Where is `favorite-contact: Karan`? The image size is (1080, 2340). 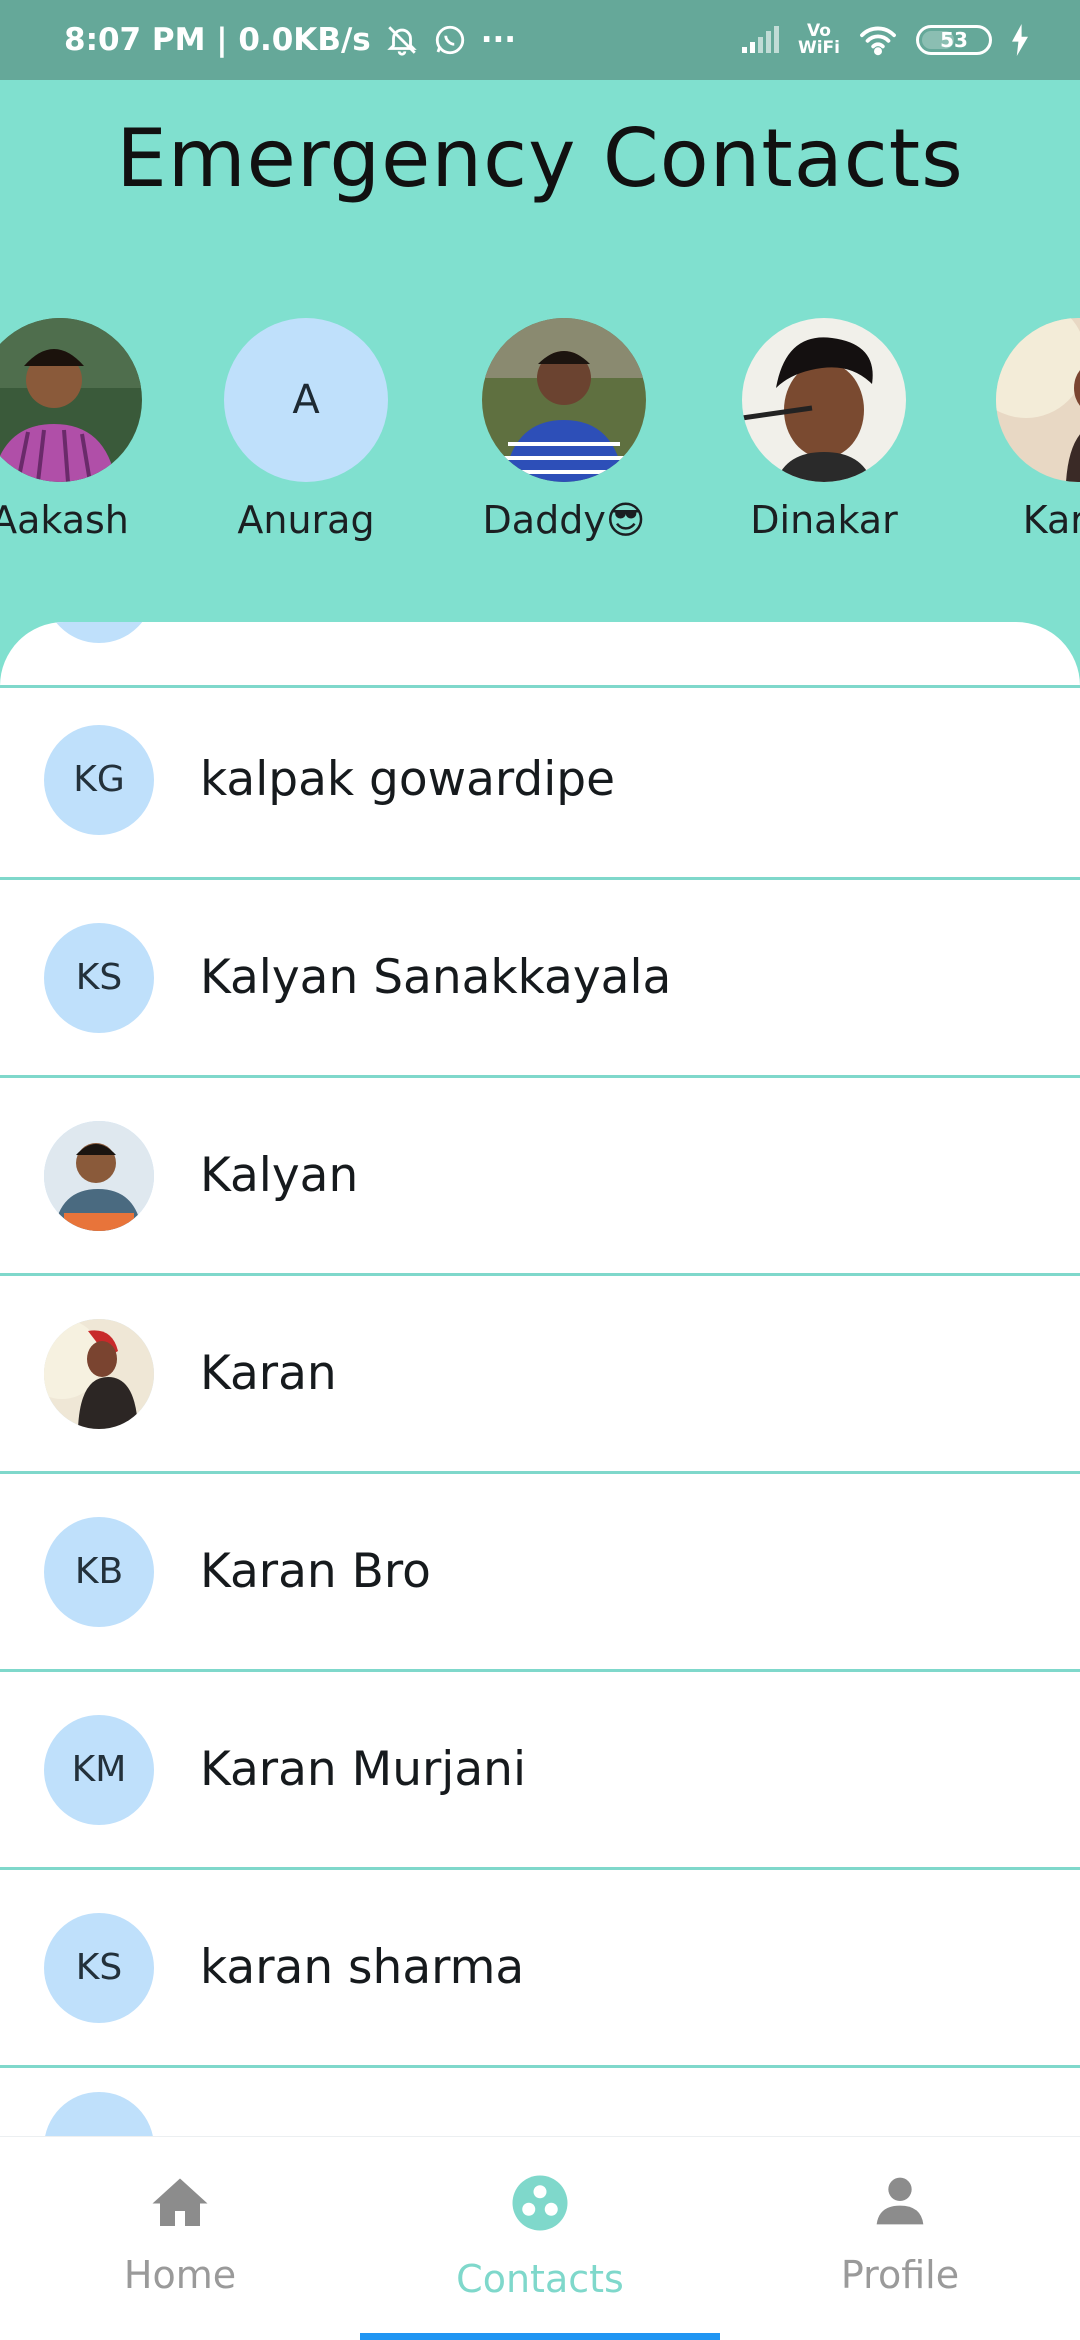
favorite-contact: Karan is located at coordinates (1024, 430).